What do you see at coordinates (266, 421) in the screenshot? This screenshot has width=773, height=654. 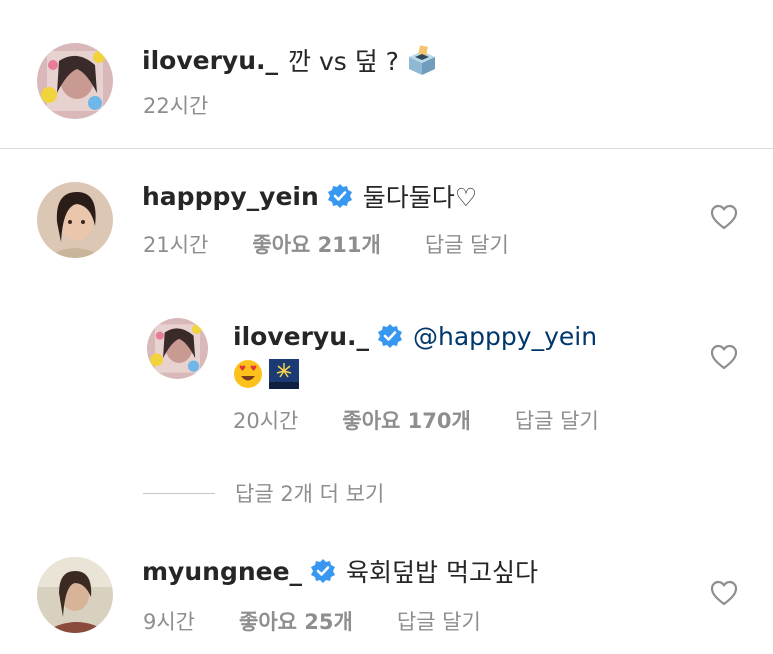 I see `reply-time: 20시간` at bounding box center [266, 421].